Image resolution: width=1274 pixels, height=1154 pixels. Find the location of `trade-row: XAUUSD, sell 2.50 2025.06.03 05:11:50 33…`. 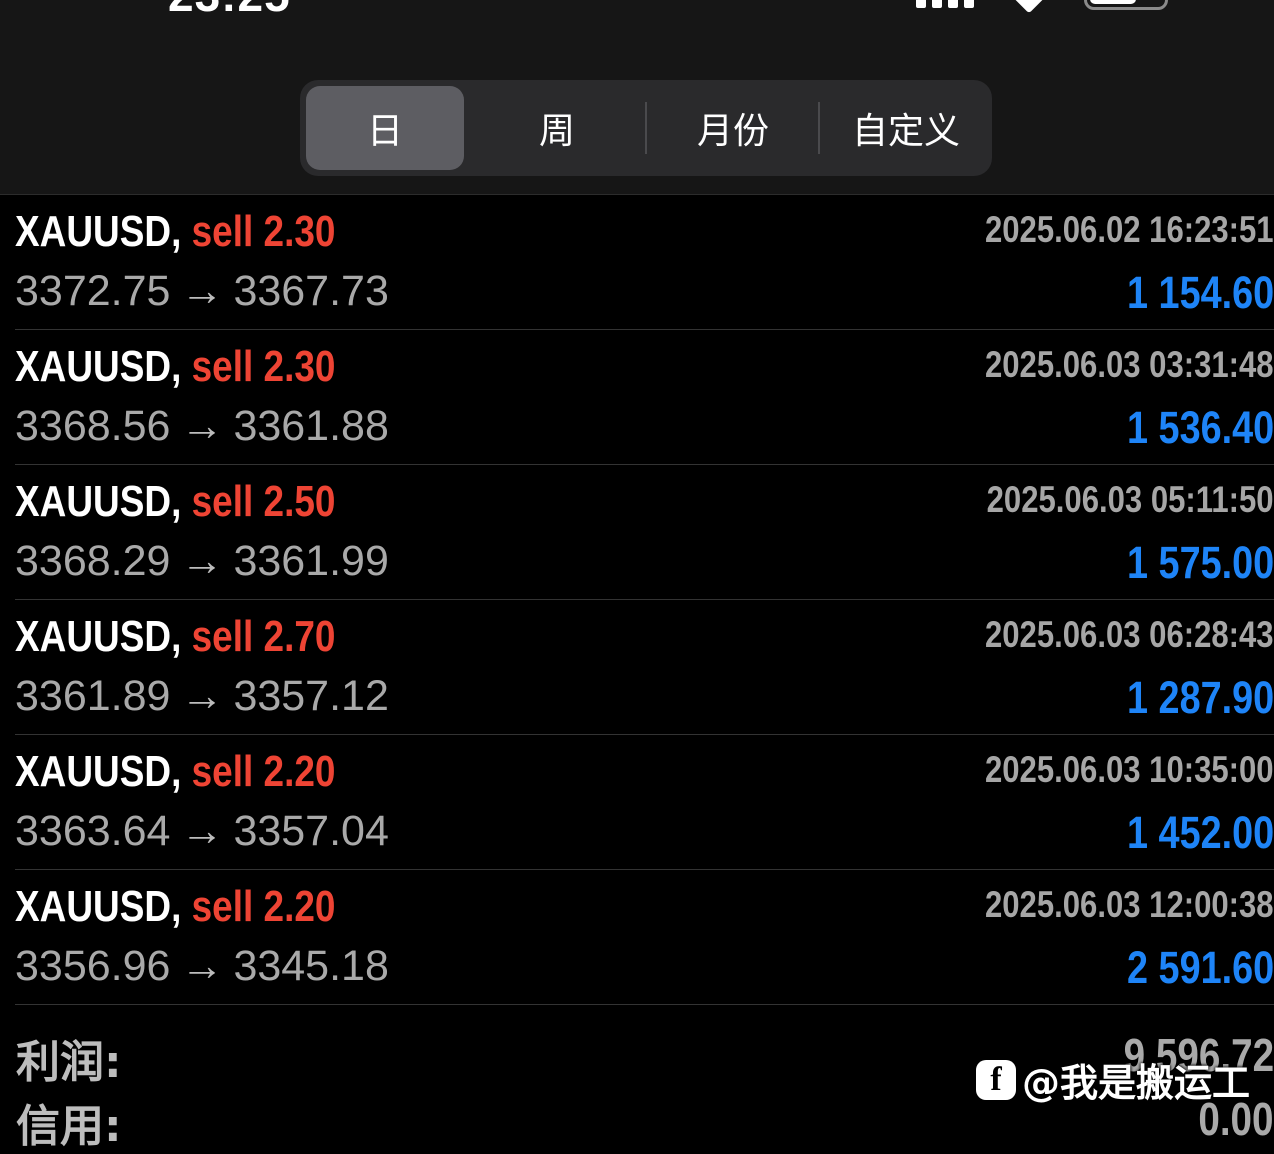

trade-row: XAUUSD, sell 2.50 2025.06.03 05:11:50 33… is located at coordinates (644, 532).